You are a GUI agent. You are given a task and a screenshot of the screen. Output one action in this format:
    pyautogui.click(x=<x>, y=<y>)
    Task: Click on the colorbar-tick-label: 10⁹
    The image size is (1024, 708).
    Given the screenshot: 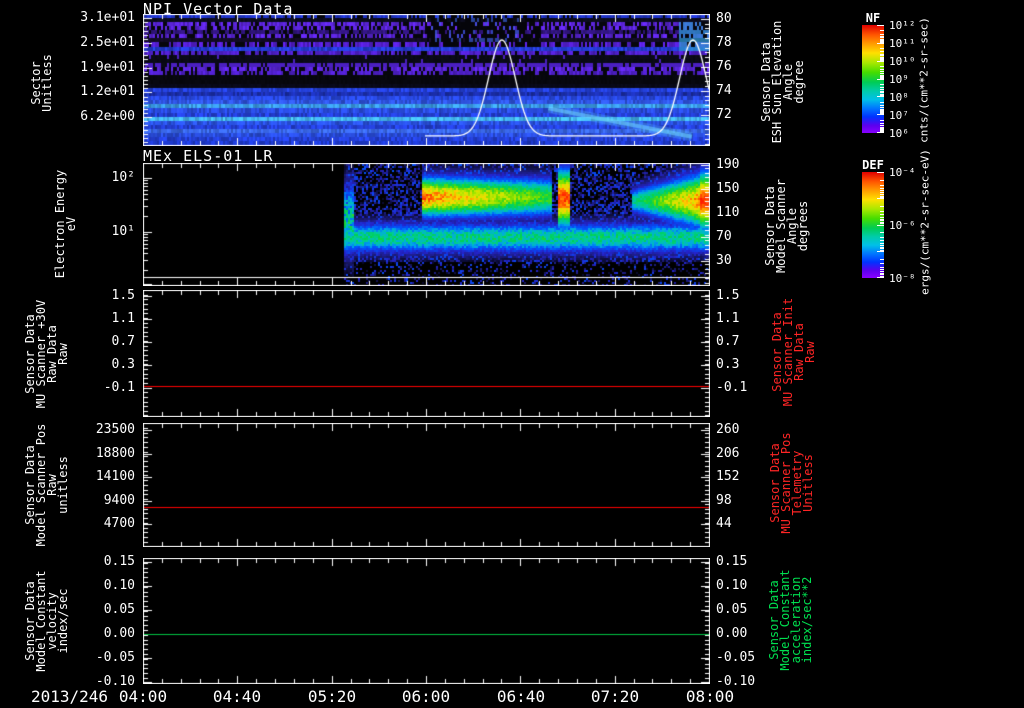 What is the action you would take?
    pyautogui.click(x=899, y=79)
    